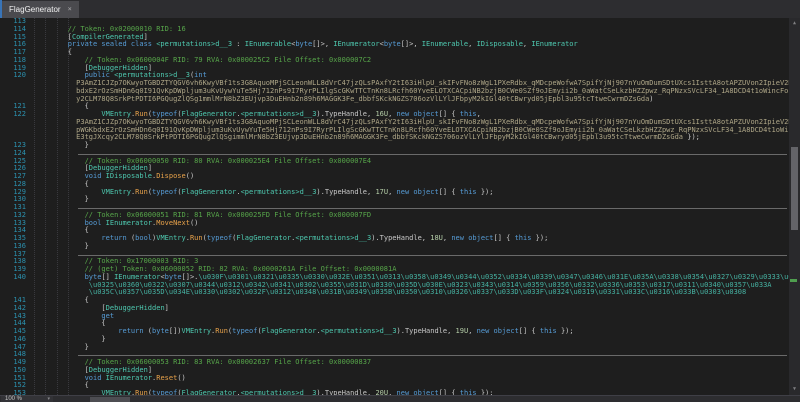 The width and height of the screenshot is (800, 402). What do you see at coordinates (27, 399) in the screenshot?
I see `zoom-level-select: 100 % ▾` at bounding box center [27, 399].